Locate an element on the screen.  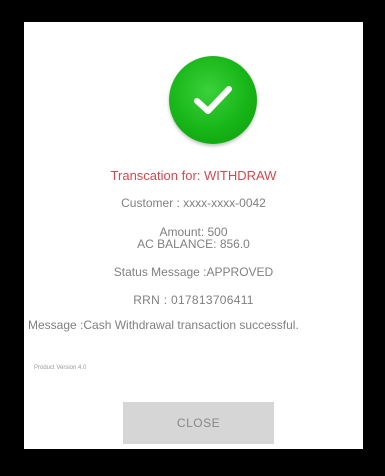
customer-info: Customer : xxxx-xxxx-0042 is located at coordinates (193, 203).